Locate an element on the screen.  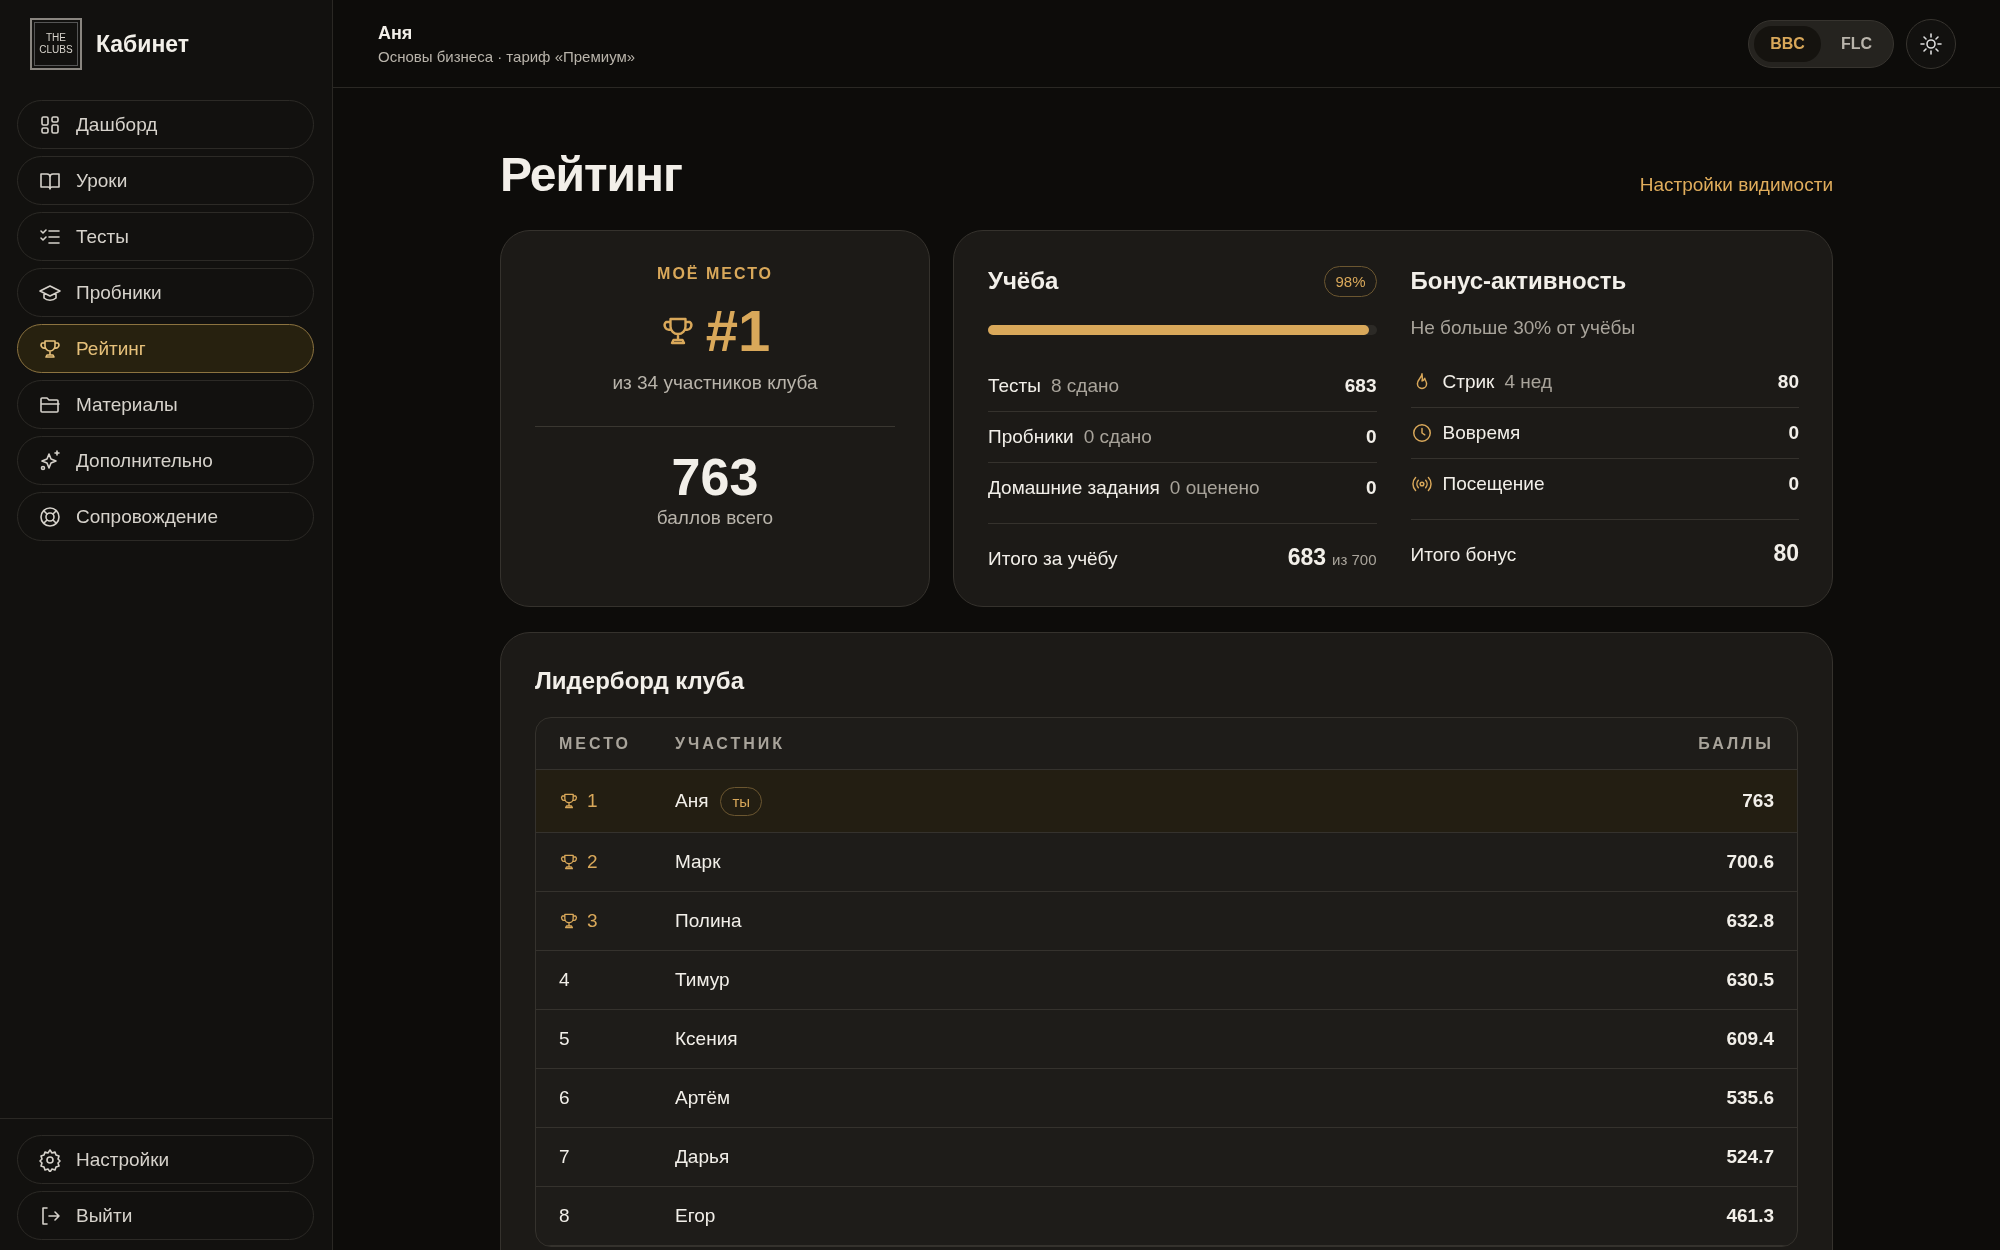
nav-item: Выйти is located at coordinates (165, 1215).